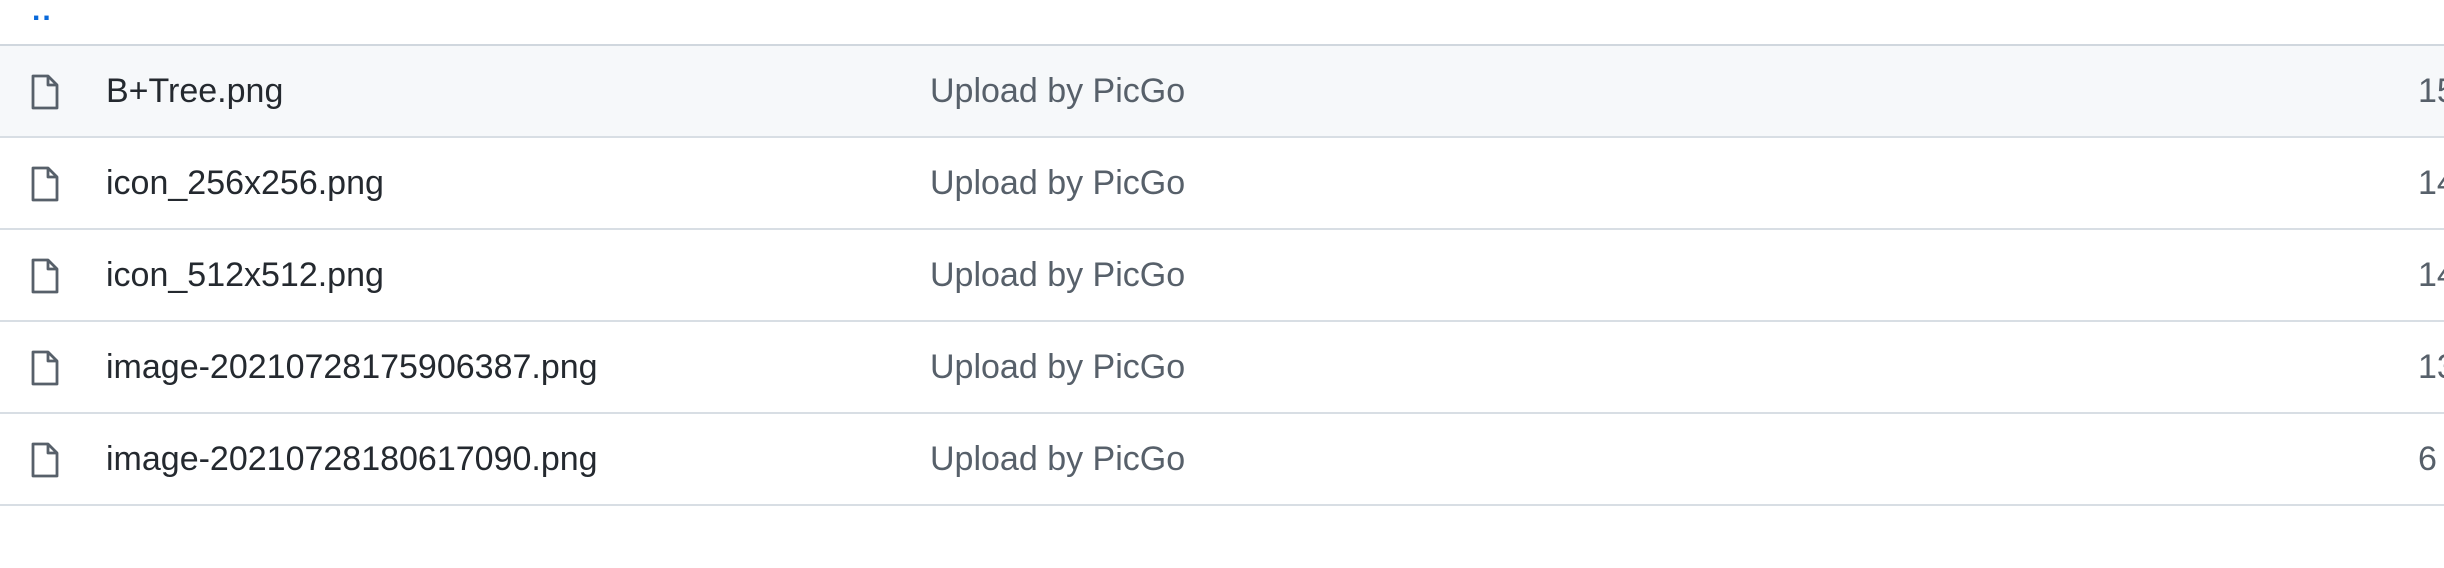 This screenshot has height=568, width=2444. What do you see at coordinates (42, 13) in the screenshot?
I see `parent-directory-link: ..` at bounding box center [42, 13].